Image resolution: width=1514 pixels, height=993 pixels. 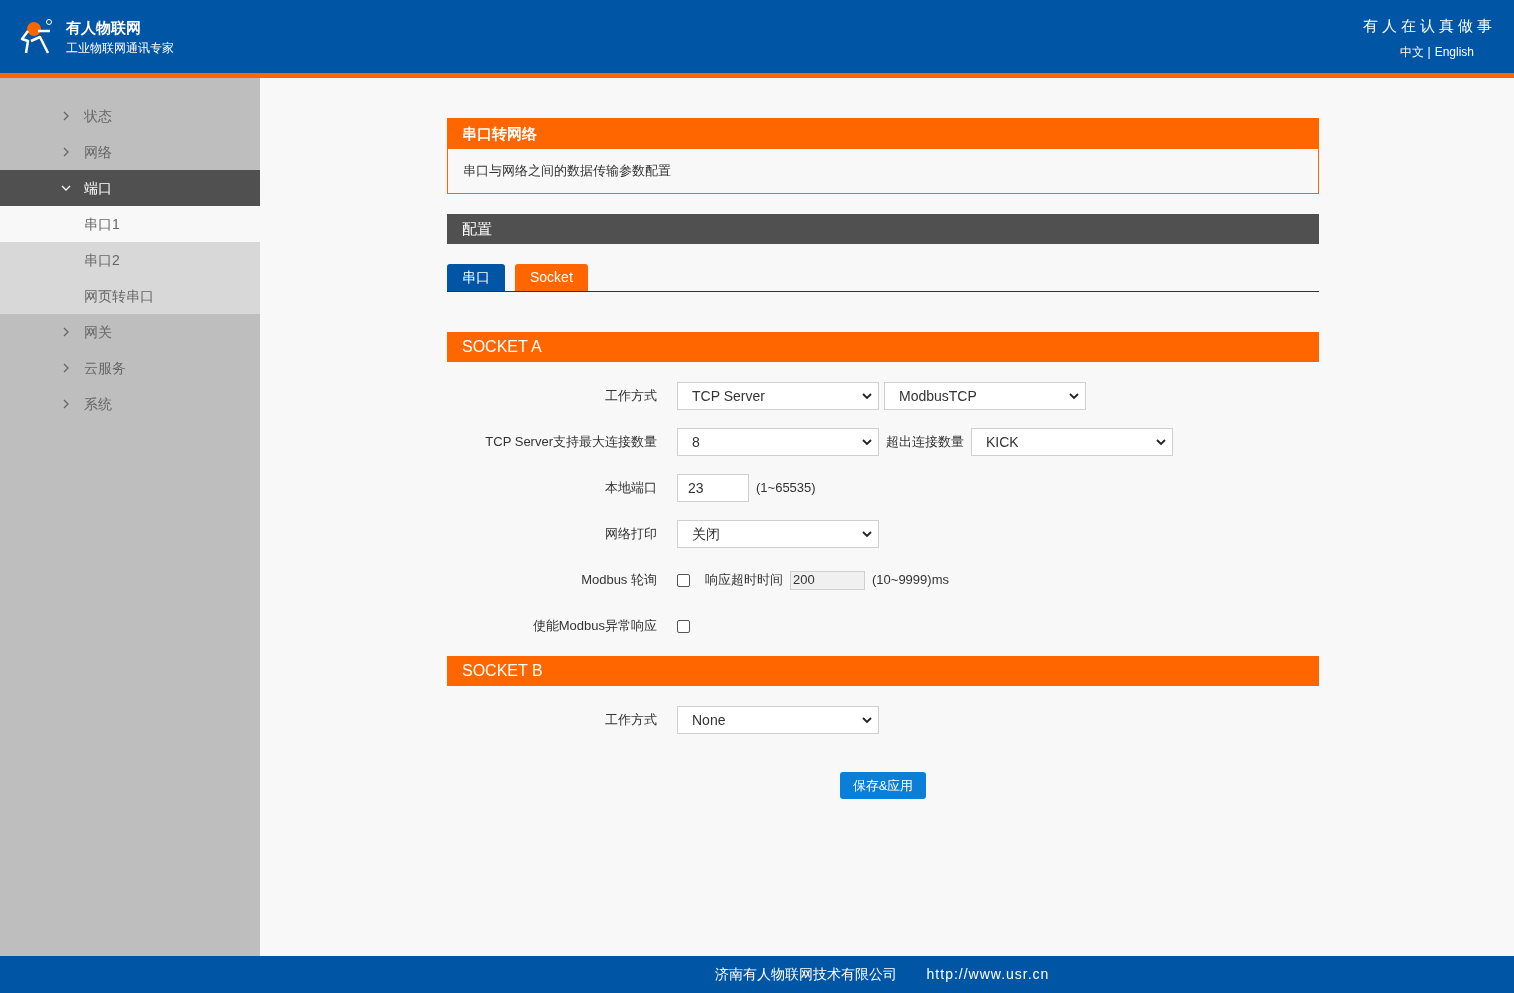 What do you see at coordinates (570, 442) in the screenshot?
I see `field-label: TCP Server支持最大连接数量` at bounding box center [570, 442].